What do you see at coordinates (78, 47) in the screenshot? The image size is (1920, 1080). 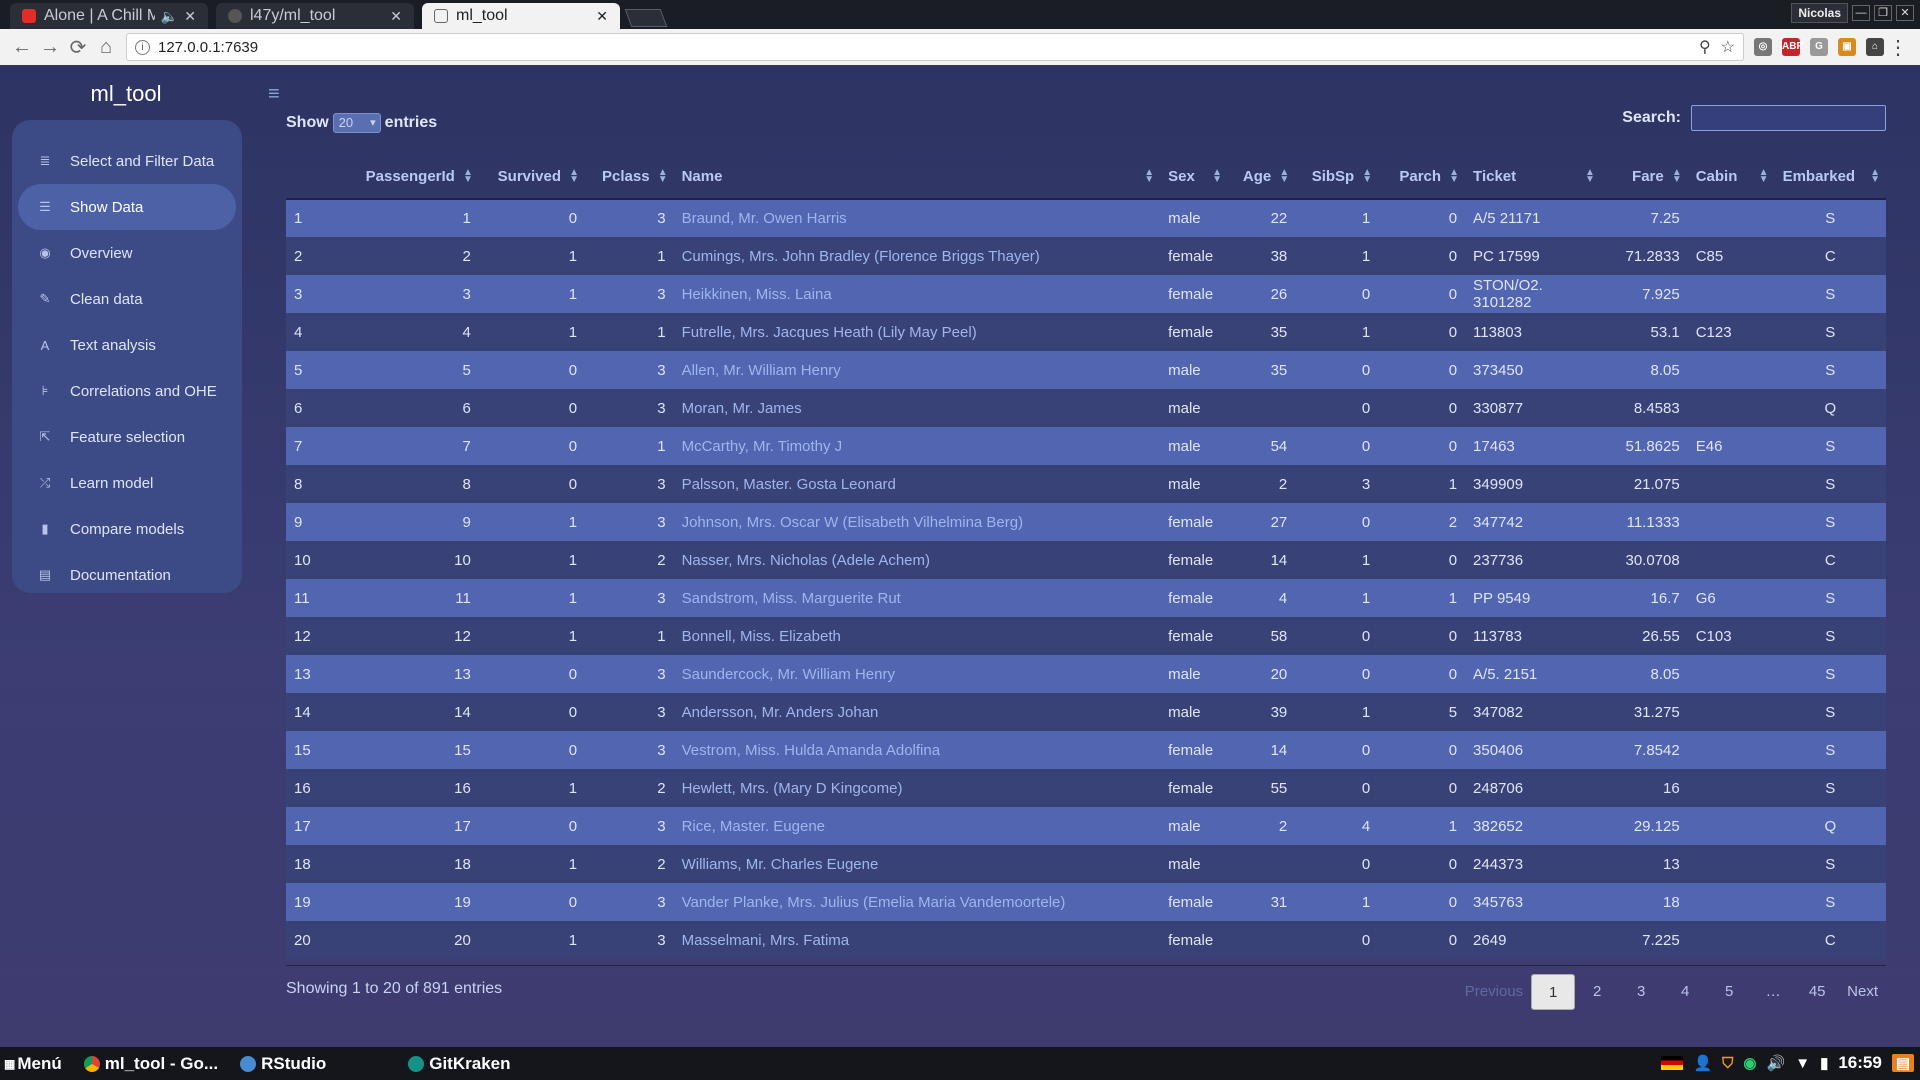 I see `reload-icon: ⟳` at bounding box center [78, 47].